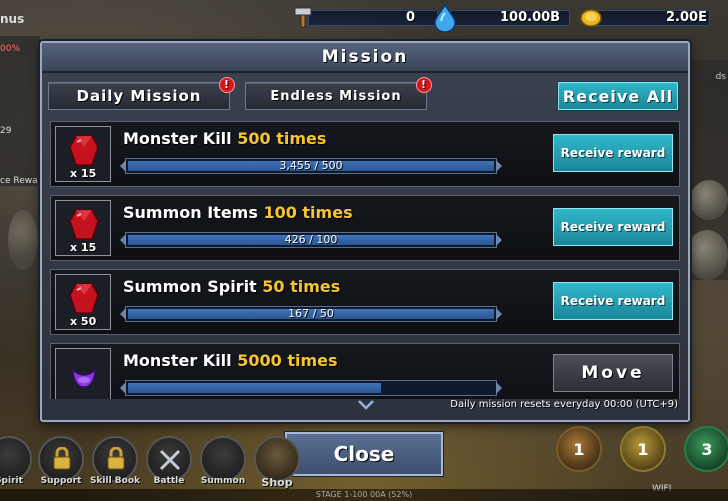 This screenshot has width=728, height=501. I want to click on reward-quantity: x 50, so click(83, 321).